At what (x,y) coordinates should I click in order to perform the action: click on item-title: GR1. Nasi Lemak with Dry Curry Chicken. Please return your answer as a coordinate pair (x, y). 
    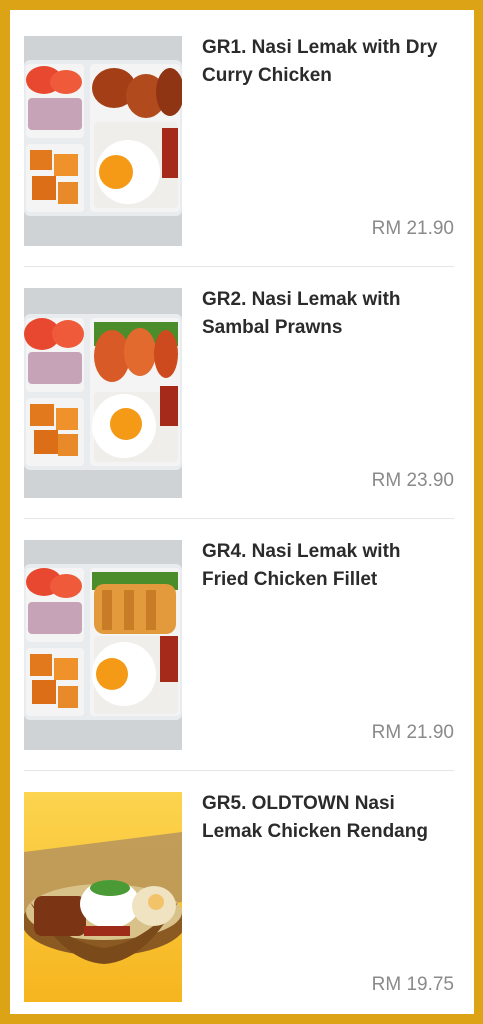
    Looking at the image, I should click on (333, 62).